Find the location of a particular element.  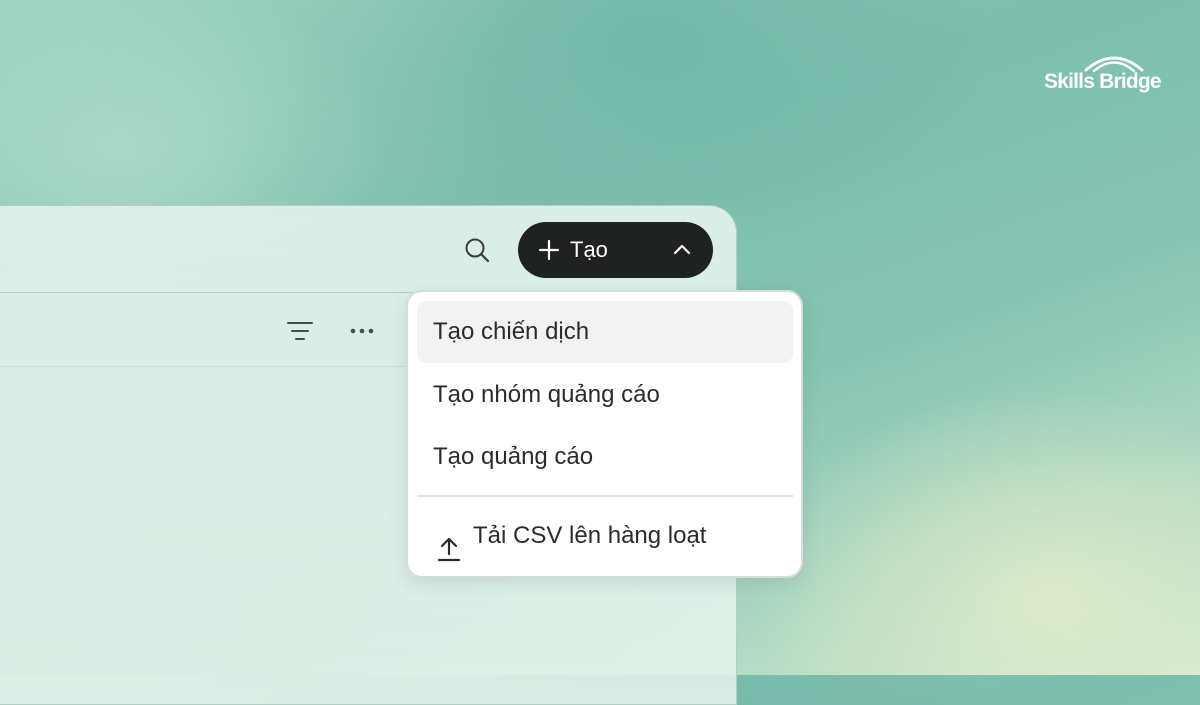

menu-item-bulk-upload-csv: Tải CSV lên hàng loạt is located at coordinates (605, 536).